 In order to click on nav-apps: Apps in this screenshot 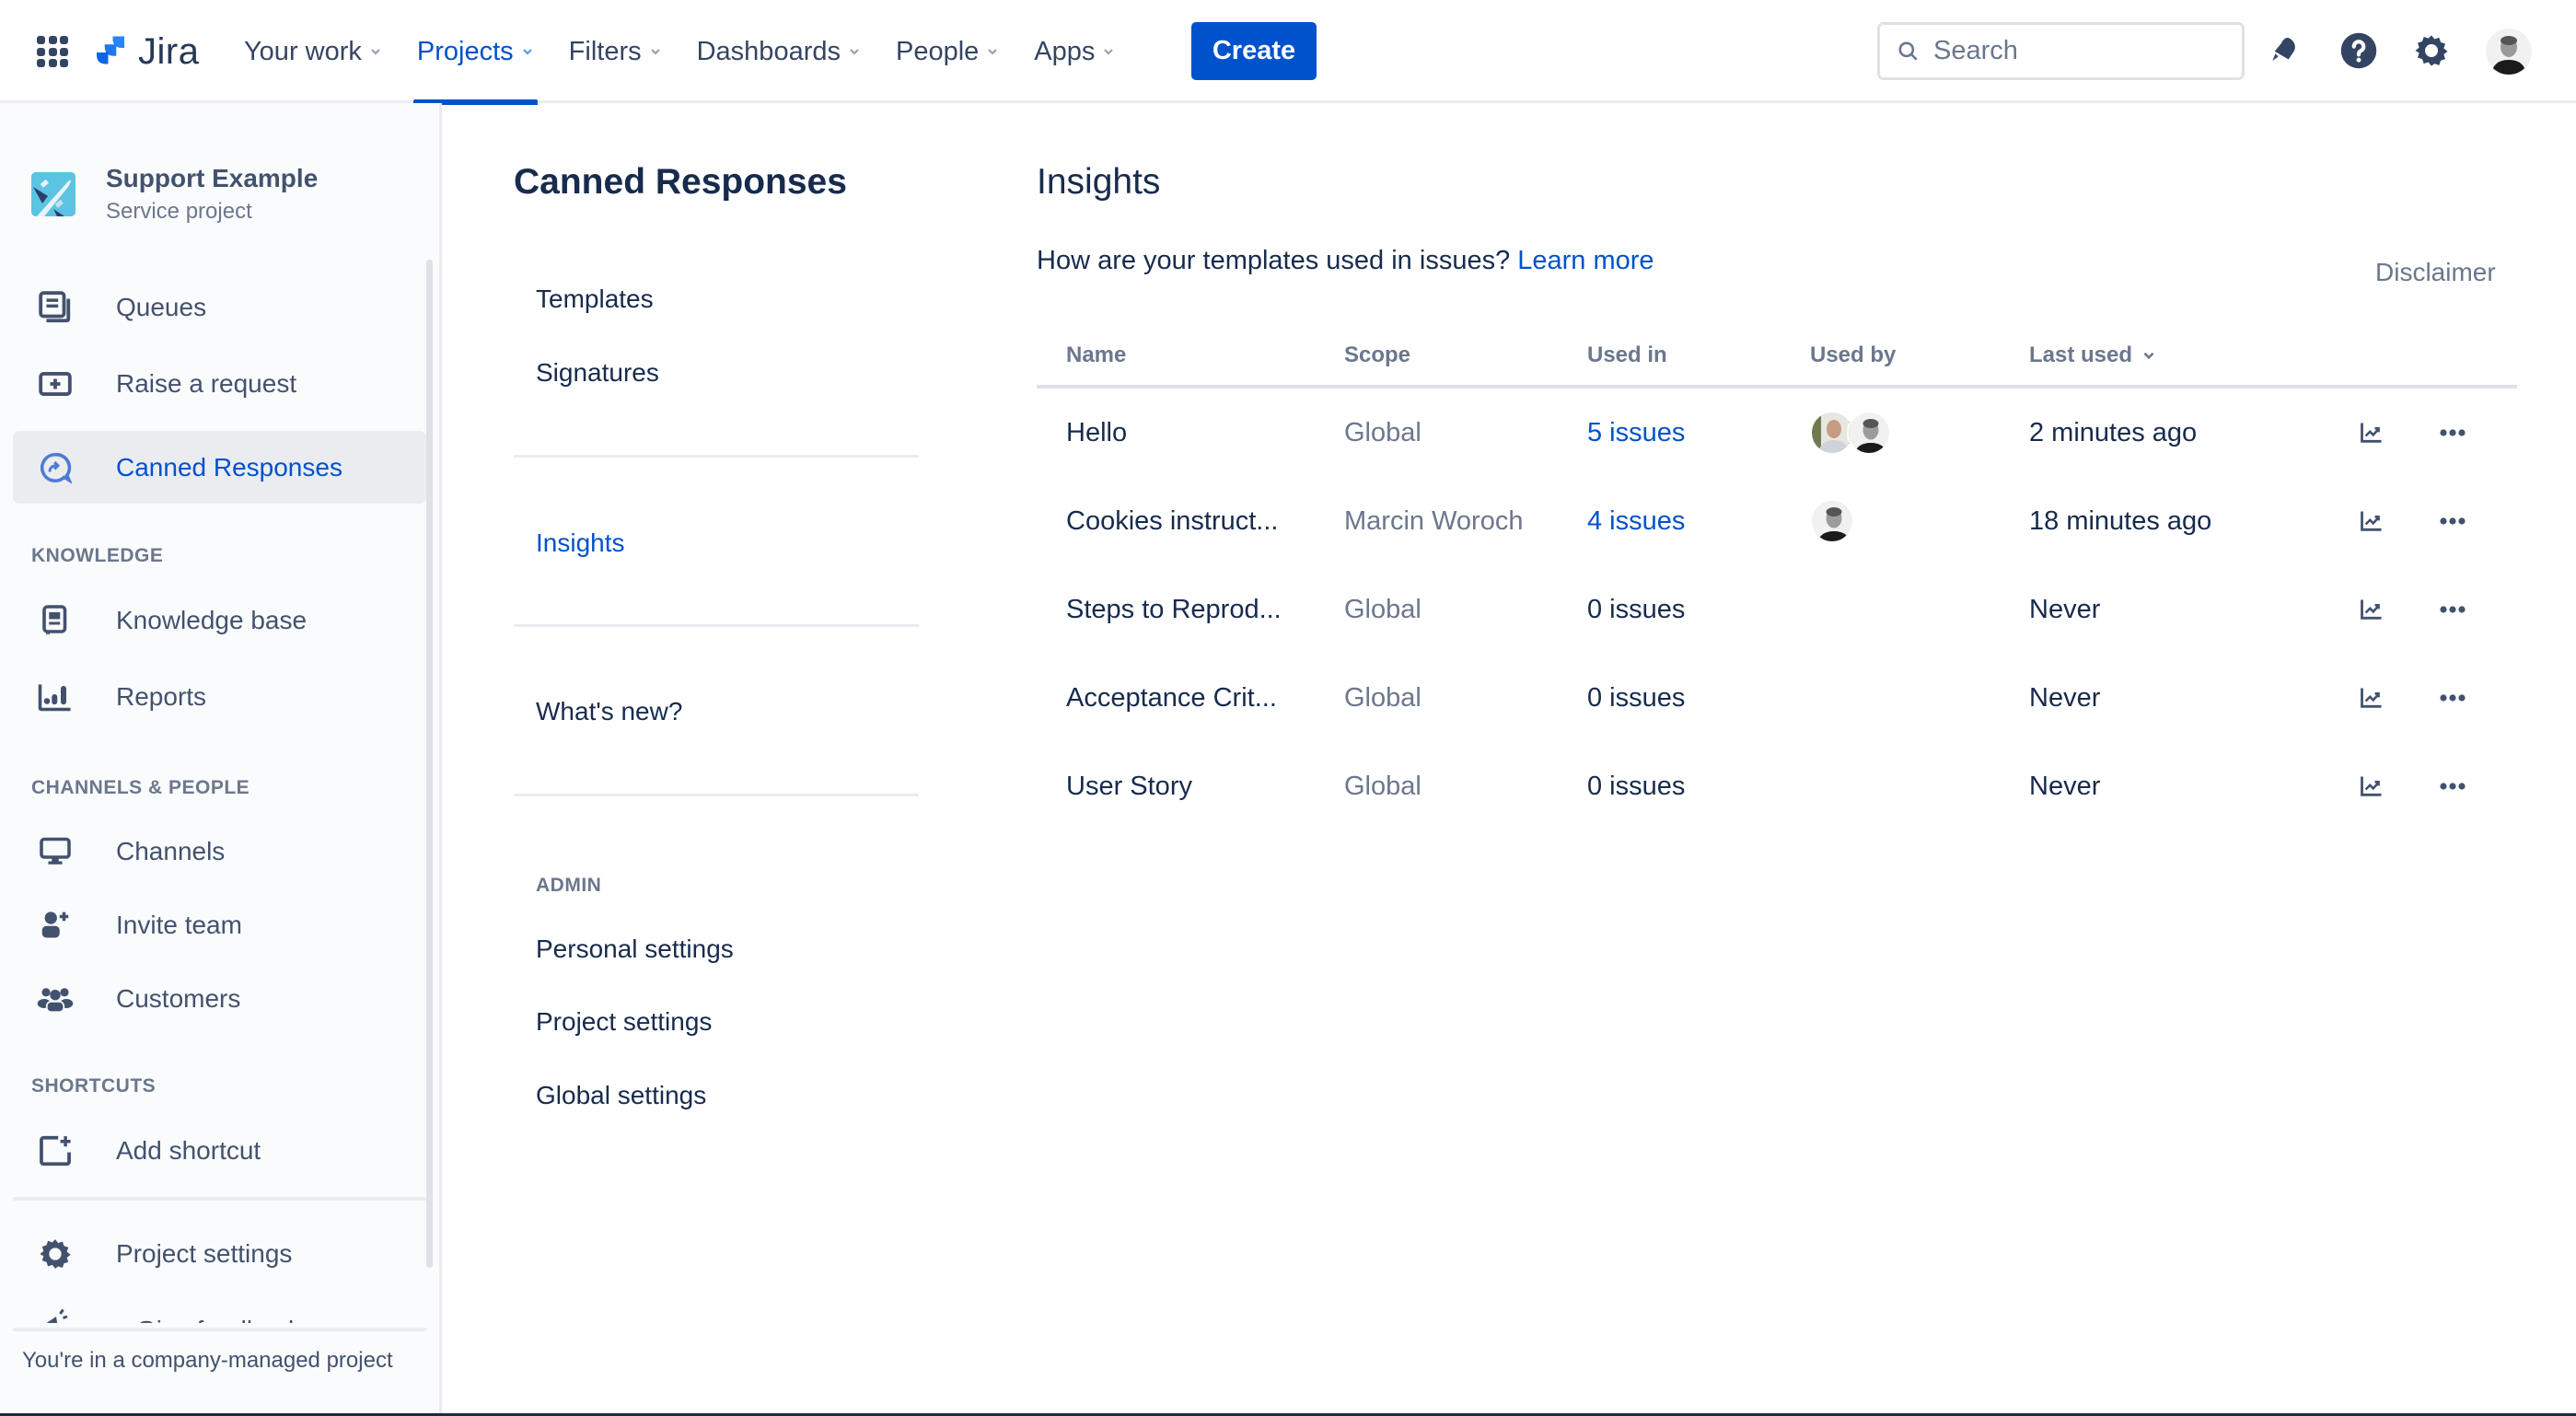, I will do `click(1074, 52)`.